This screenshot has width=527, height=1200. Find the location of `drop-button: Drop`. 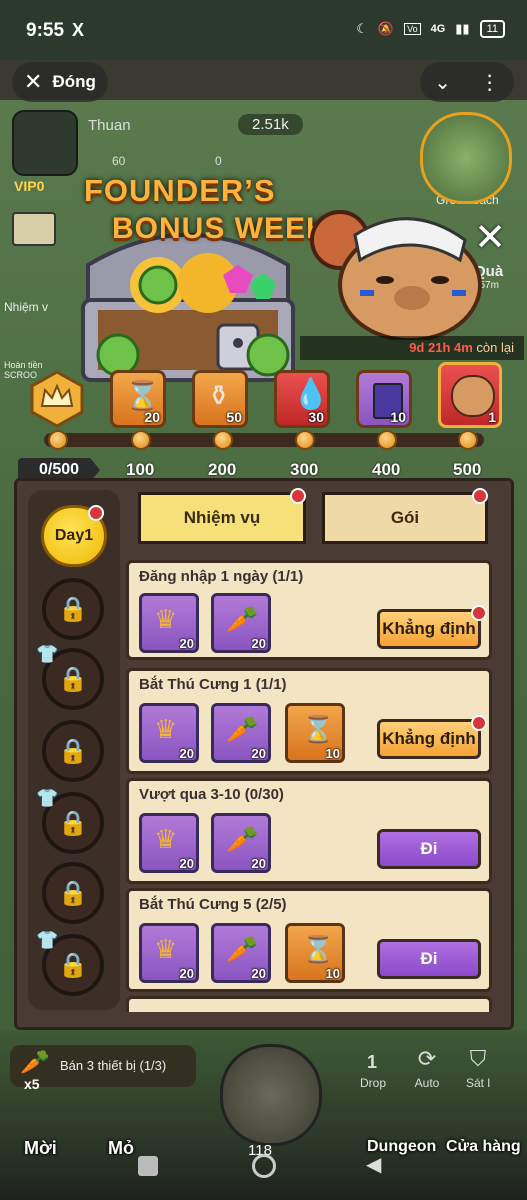

drop-button: Drop is located at coordinates (373, 1083).